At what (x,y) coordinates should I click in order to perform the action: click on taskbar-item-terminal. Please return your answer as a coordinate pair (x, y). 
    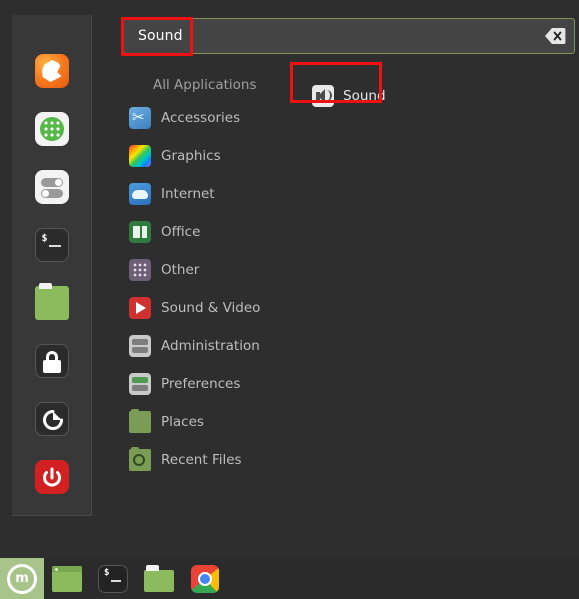
    Looking at the image, I should click on (113, 578).